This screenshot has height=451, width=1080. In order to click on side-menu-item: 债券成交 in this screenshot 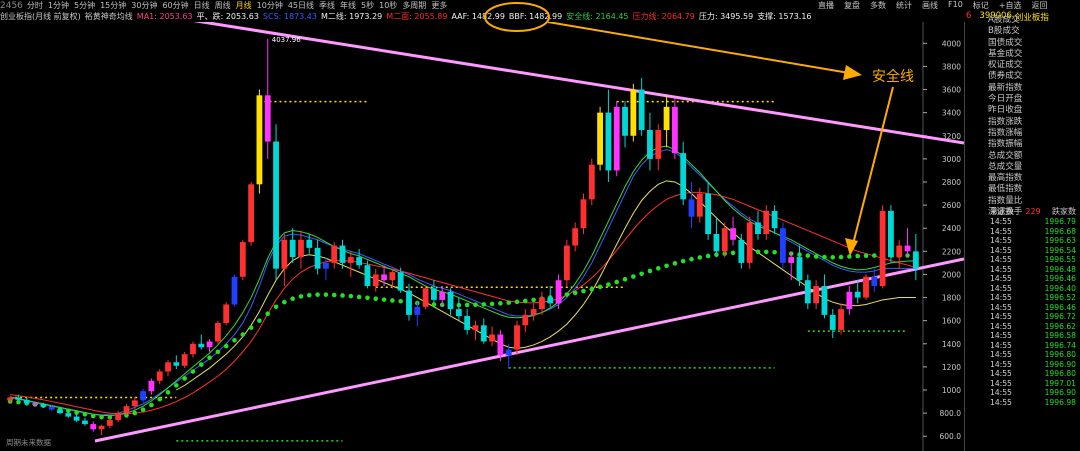, I will do `click(1034, 76)`.